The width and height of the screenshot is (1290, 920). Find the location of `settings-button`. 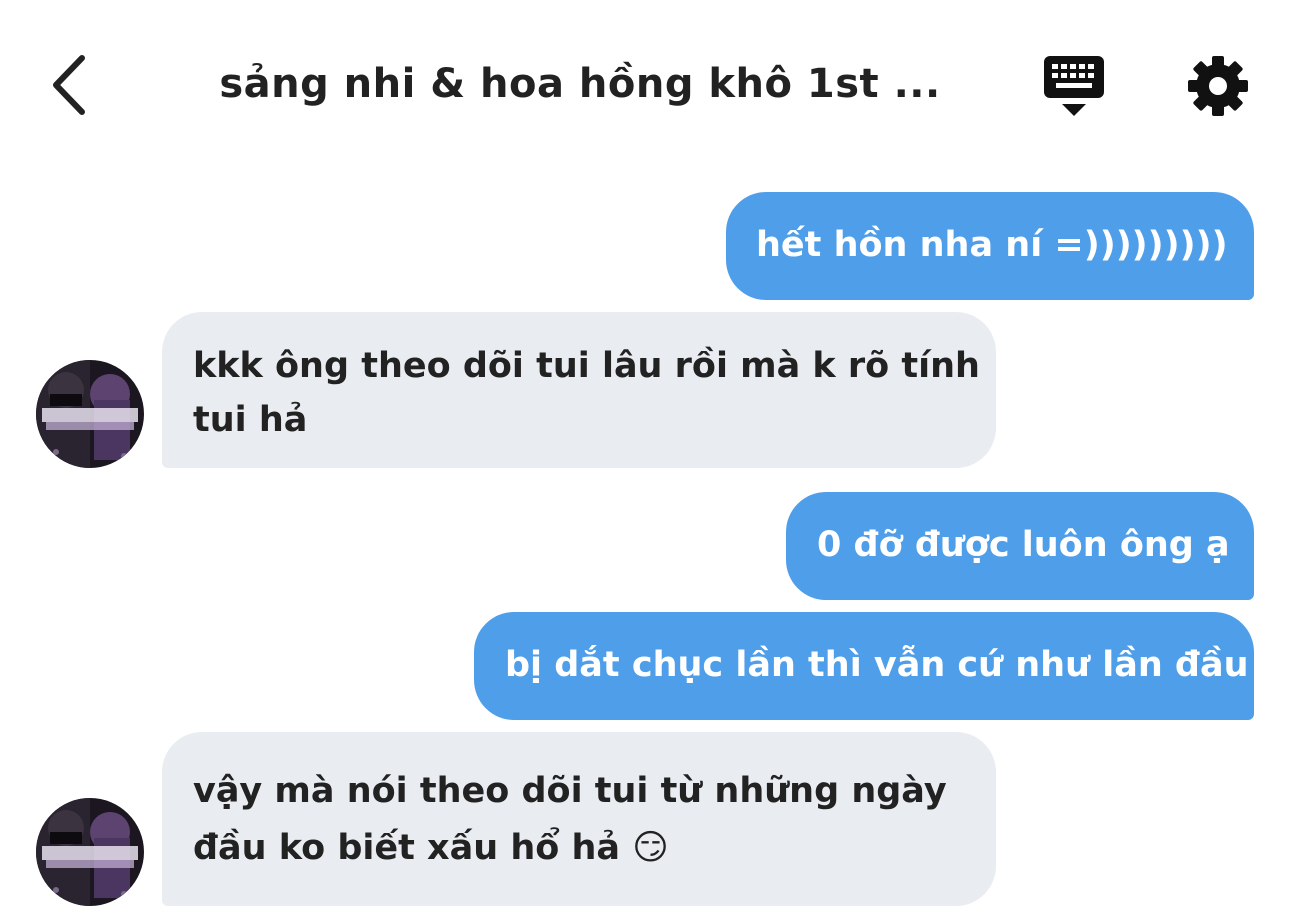

settings-button is located at coordinates (1218, 86).